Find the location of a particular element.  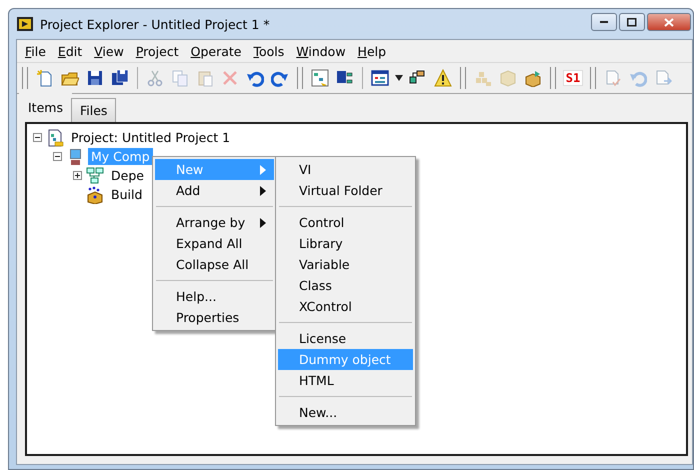

menu-item: Class is located at coordinates (345, 285).